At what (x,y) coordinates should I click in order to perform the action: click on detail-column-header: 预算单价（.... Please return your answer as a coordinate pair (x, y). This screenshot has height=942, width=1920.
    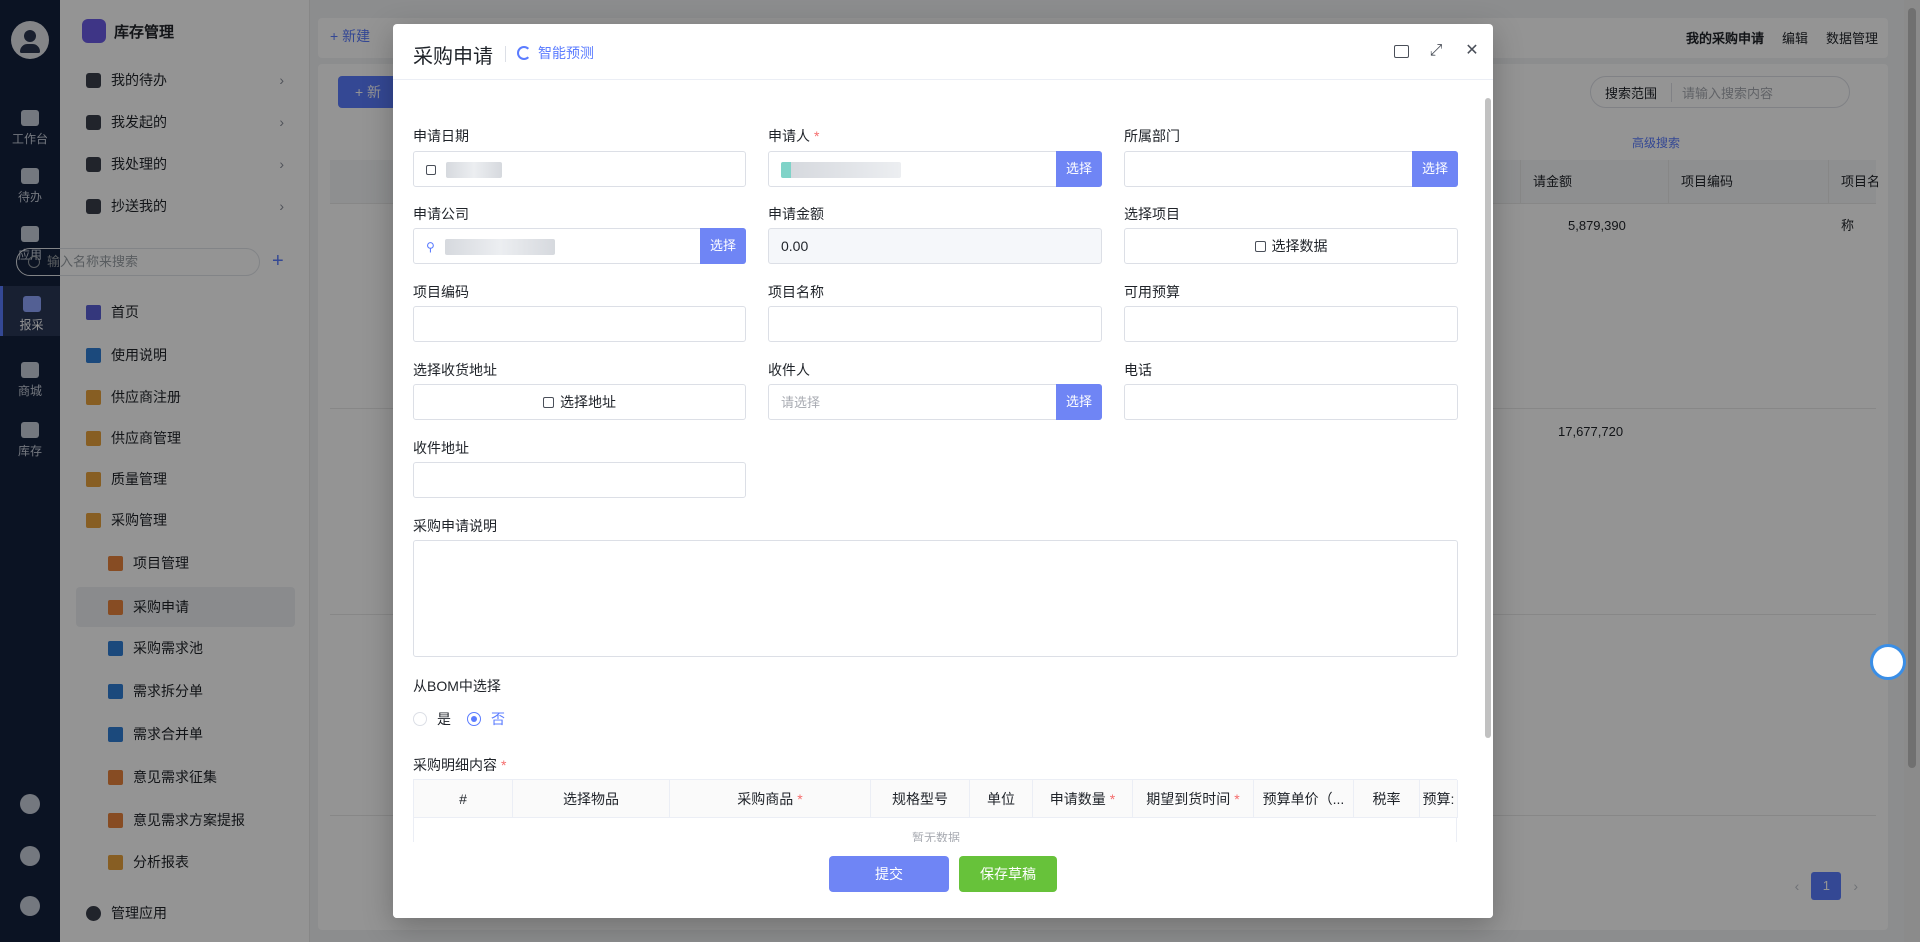
    Looking at the image, I should click on (1304, 799).